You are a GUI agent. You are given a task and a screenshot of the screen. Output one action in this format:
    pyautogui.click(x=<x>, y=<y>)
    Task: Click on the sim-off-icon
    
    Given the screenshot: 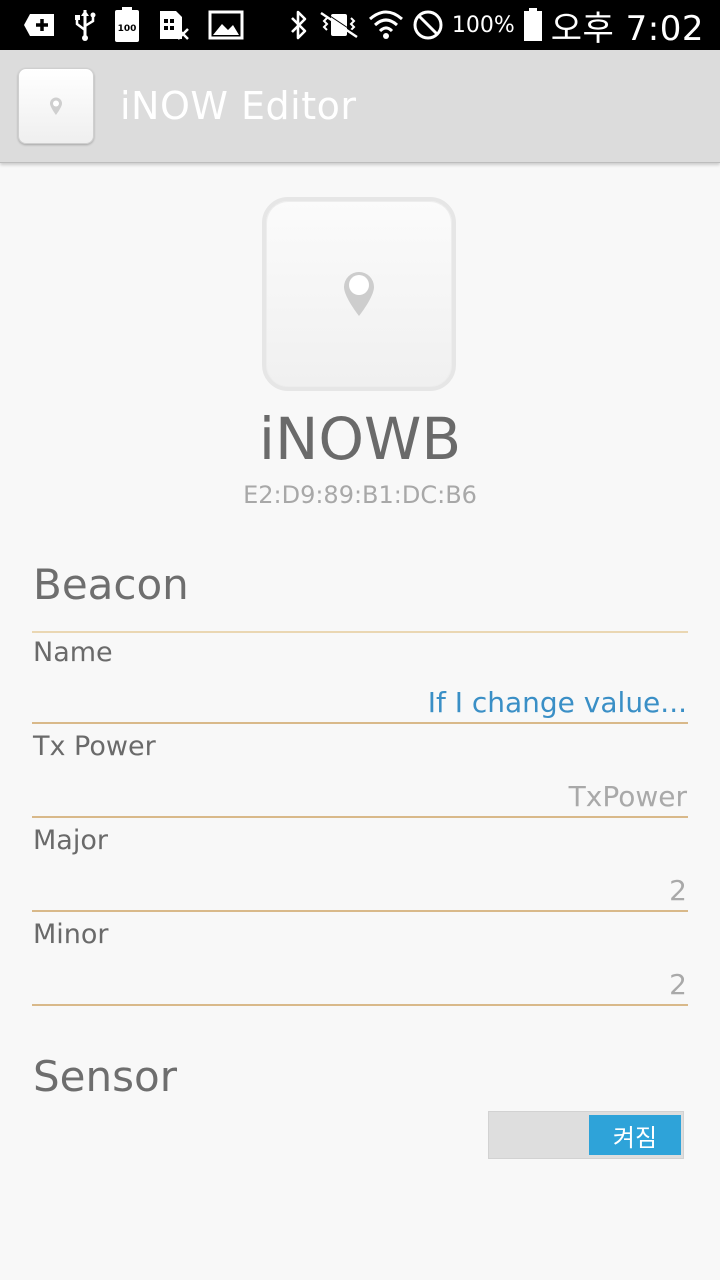 What is the action you would take?
    pyautogui.click(x=174, y=25)
    